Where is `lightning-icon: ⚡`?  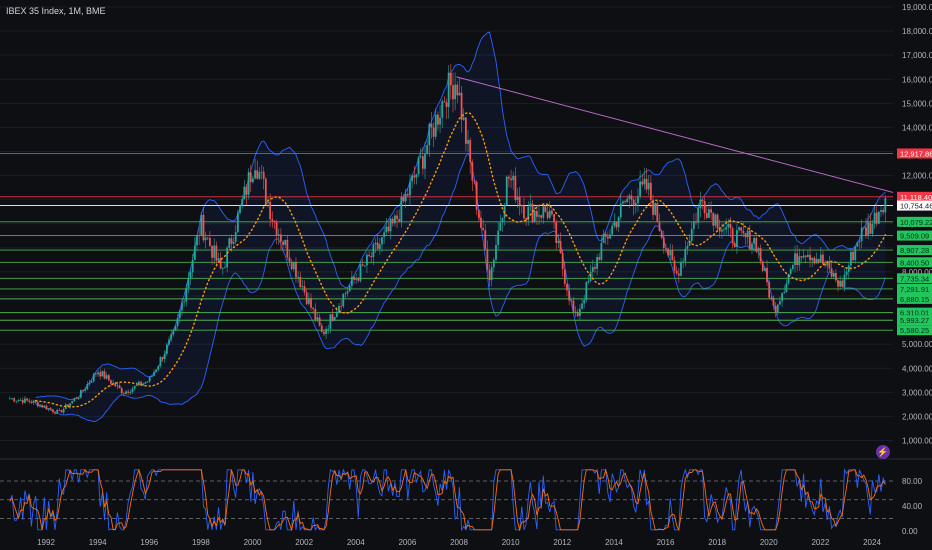 lightning-icon: ⚡ is located at coordinates (883, 452).